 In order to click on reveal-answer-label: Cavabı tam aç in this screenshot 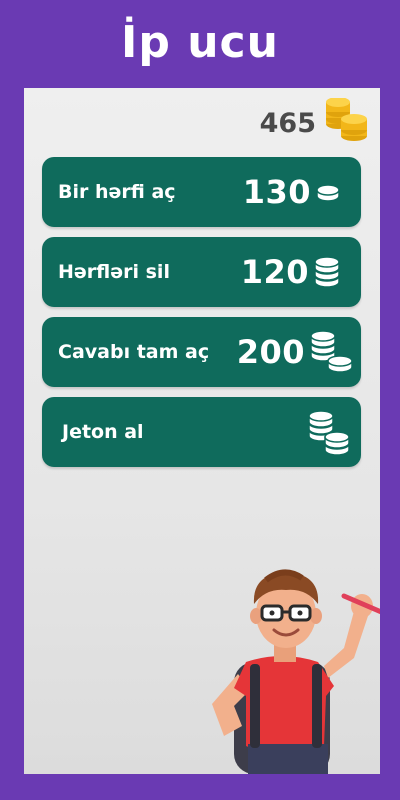, I will do `click(134, 352)`.